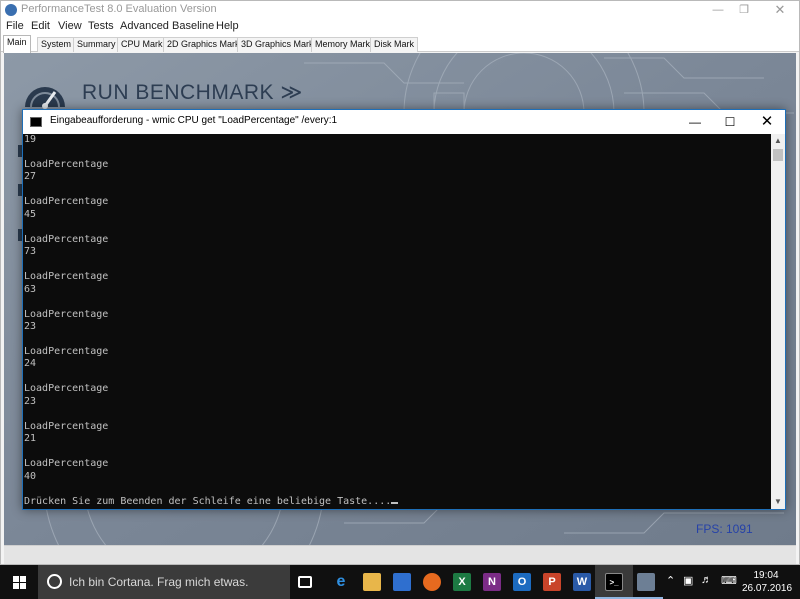 The height and width of the screenshot is (599, 800). What do you see at coordinates (767, 582) in the screenshot?
I see `taskbar-clock: 19:04 26.07.2016` at bounding box center [767, 582].